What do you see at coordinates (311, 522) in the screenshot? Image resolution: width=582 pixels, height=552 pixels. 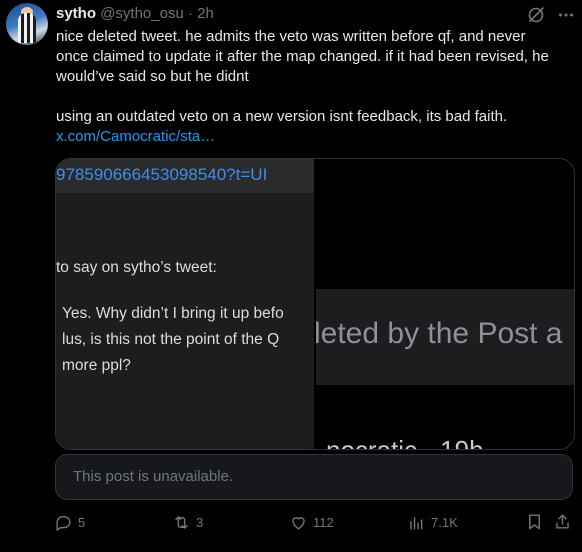 I see `like-button: 112` at bounding box center [311, 522].